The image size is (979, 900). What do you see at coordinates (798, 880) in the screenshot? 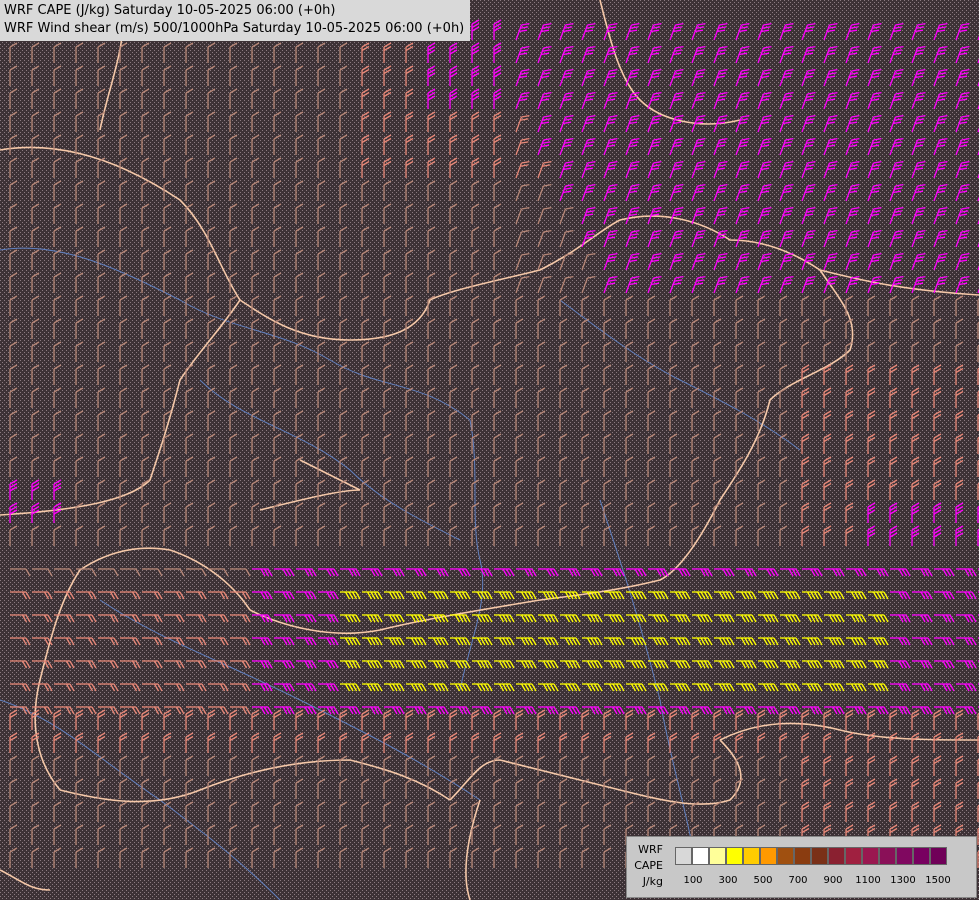
I see `legend-tick-label: 700` at bounding box center [798, 880].